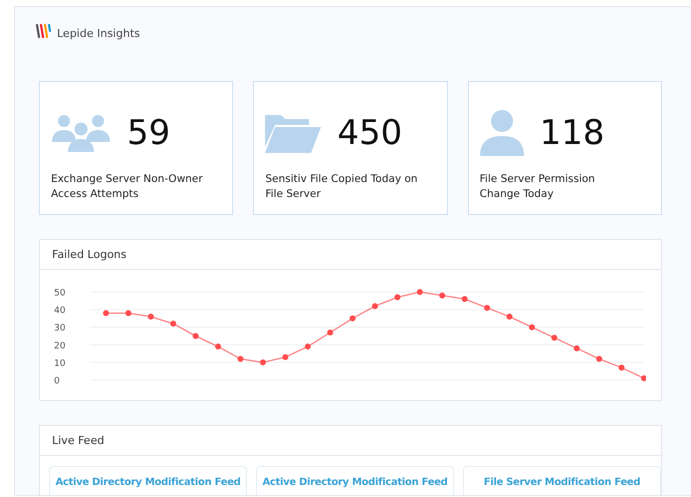 Image resolution: width=691 pixels, height=497 pixels. I want to click on feed-tab: File Server Modification Feed, so click(562, 480).